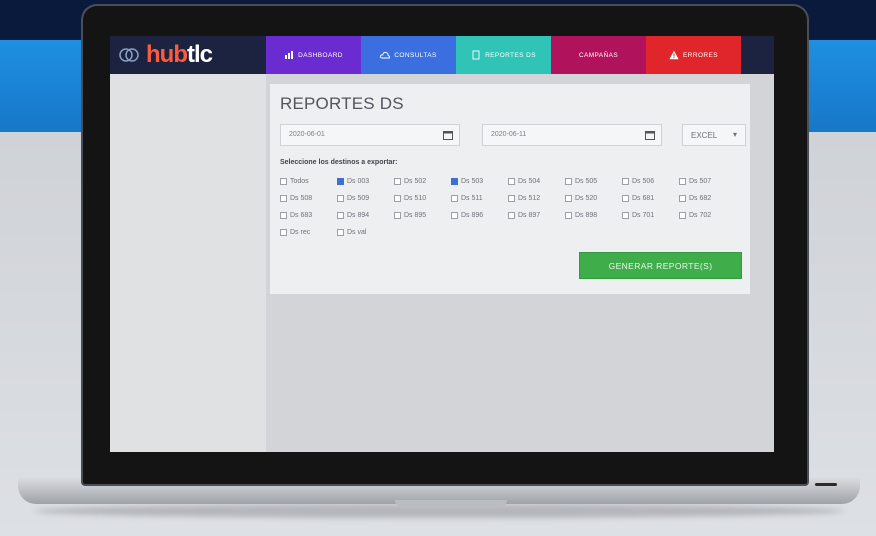 The width and height of the screenshot is (876, 536). I want to click on checkbox-label: Ds 682, so click(700, 198).